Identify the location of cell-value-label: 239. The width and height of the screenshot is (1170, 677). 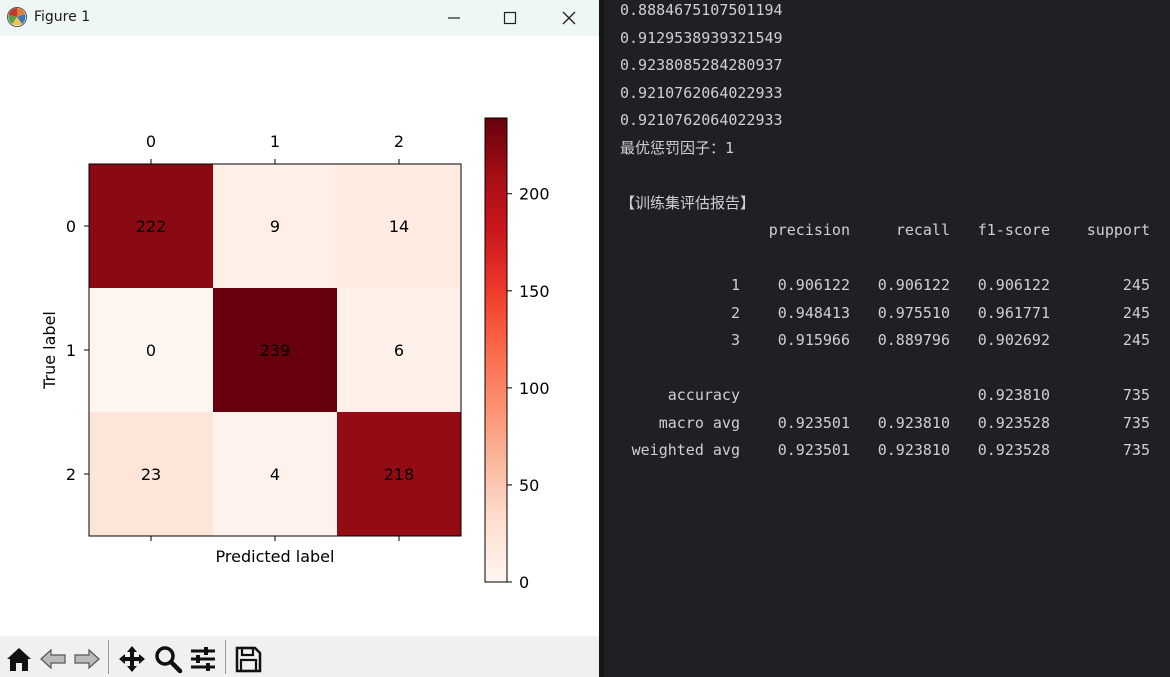
(275, 350).